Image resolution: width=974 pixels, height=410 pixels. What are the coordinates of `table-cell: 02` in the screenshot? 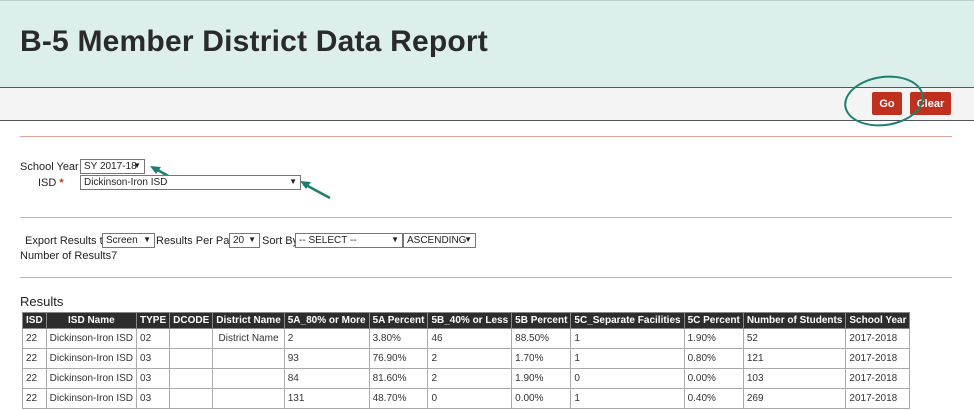 It's located at (153, 338).